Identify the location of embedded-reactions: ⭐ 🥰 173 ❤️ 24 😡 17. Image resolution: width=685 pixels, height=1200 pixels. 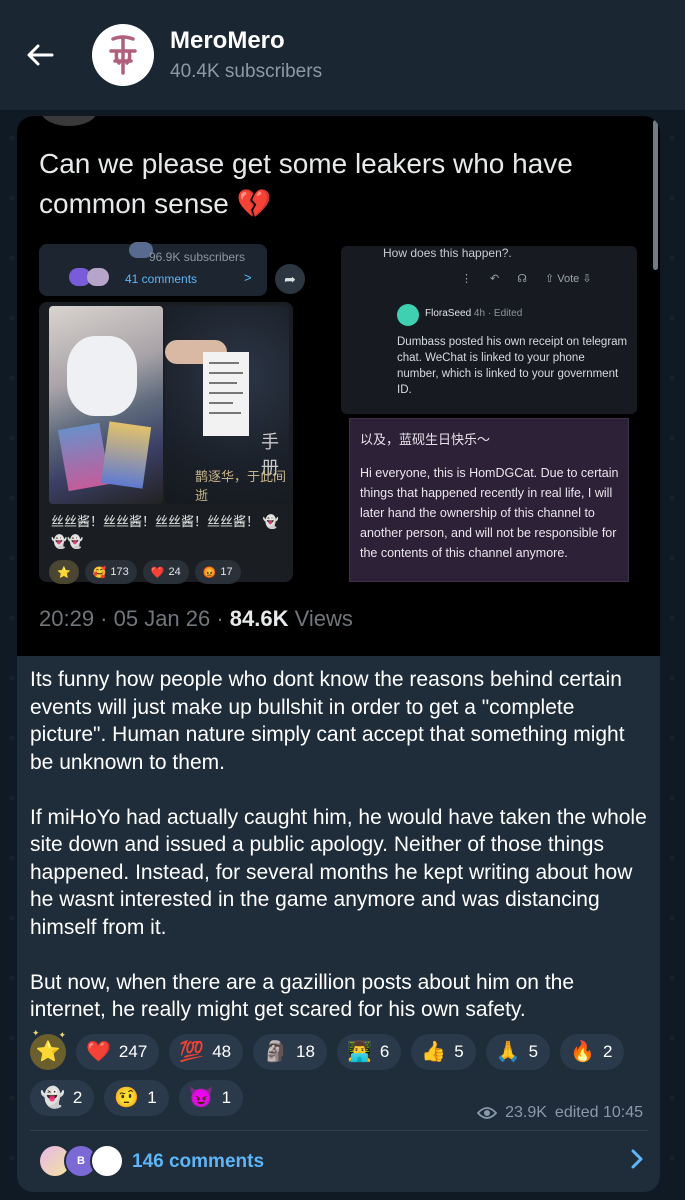
(145, 572).